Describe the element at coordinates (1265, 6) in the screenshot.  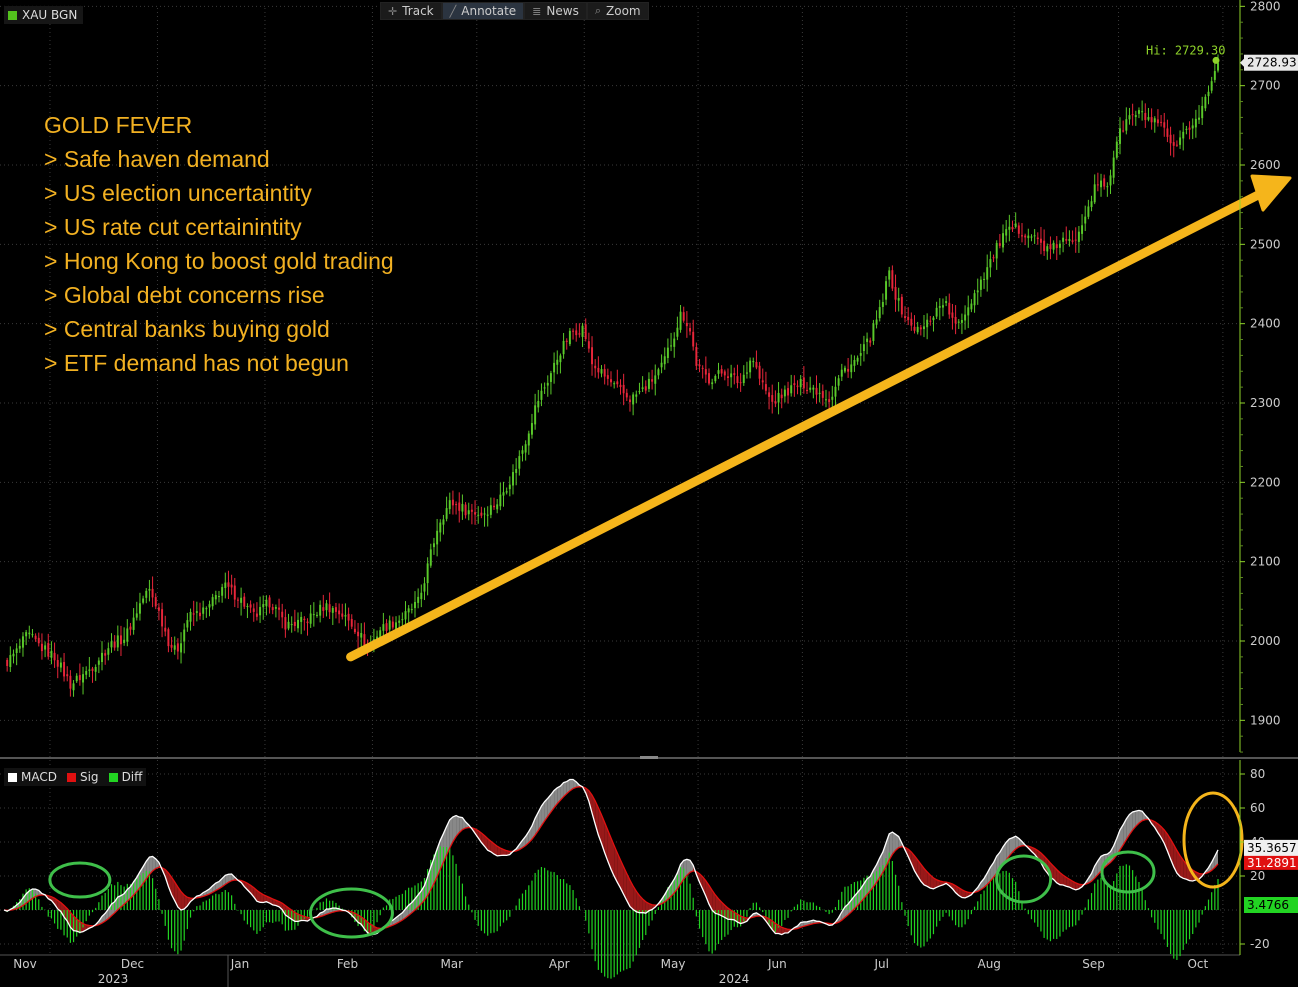
I see `price-tick-label: 2800` at that location.